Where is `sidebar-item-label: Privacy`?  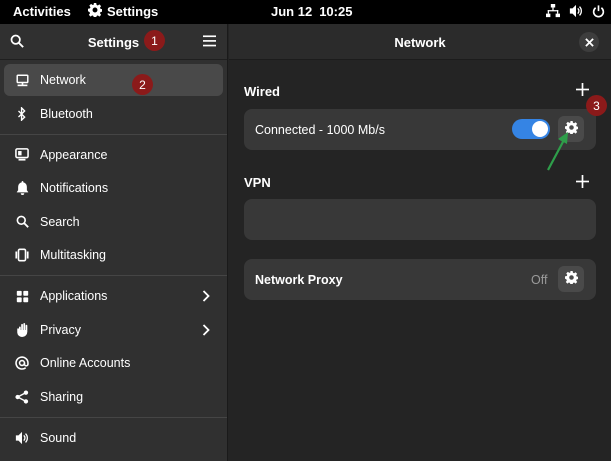 sidebar-item-label: Privacy is located at coordinates (60, 329).